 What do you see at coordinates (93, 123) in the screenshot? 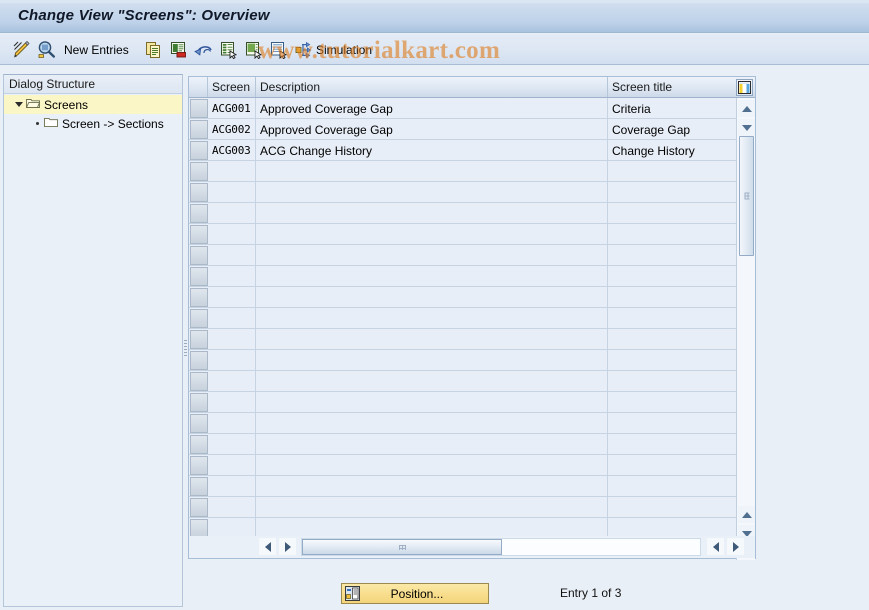
I see `sidebar-item-screen-sections: Screen -> Sections` at bounding box center [93, 123].